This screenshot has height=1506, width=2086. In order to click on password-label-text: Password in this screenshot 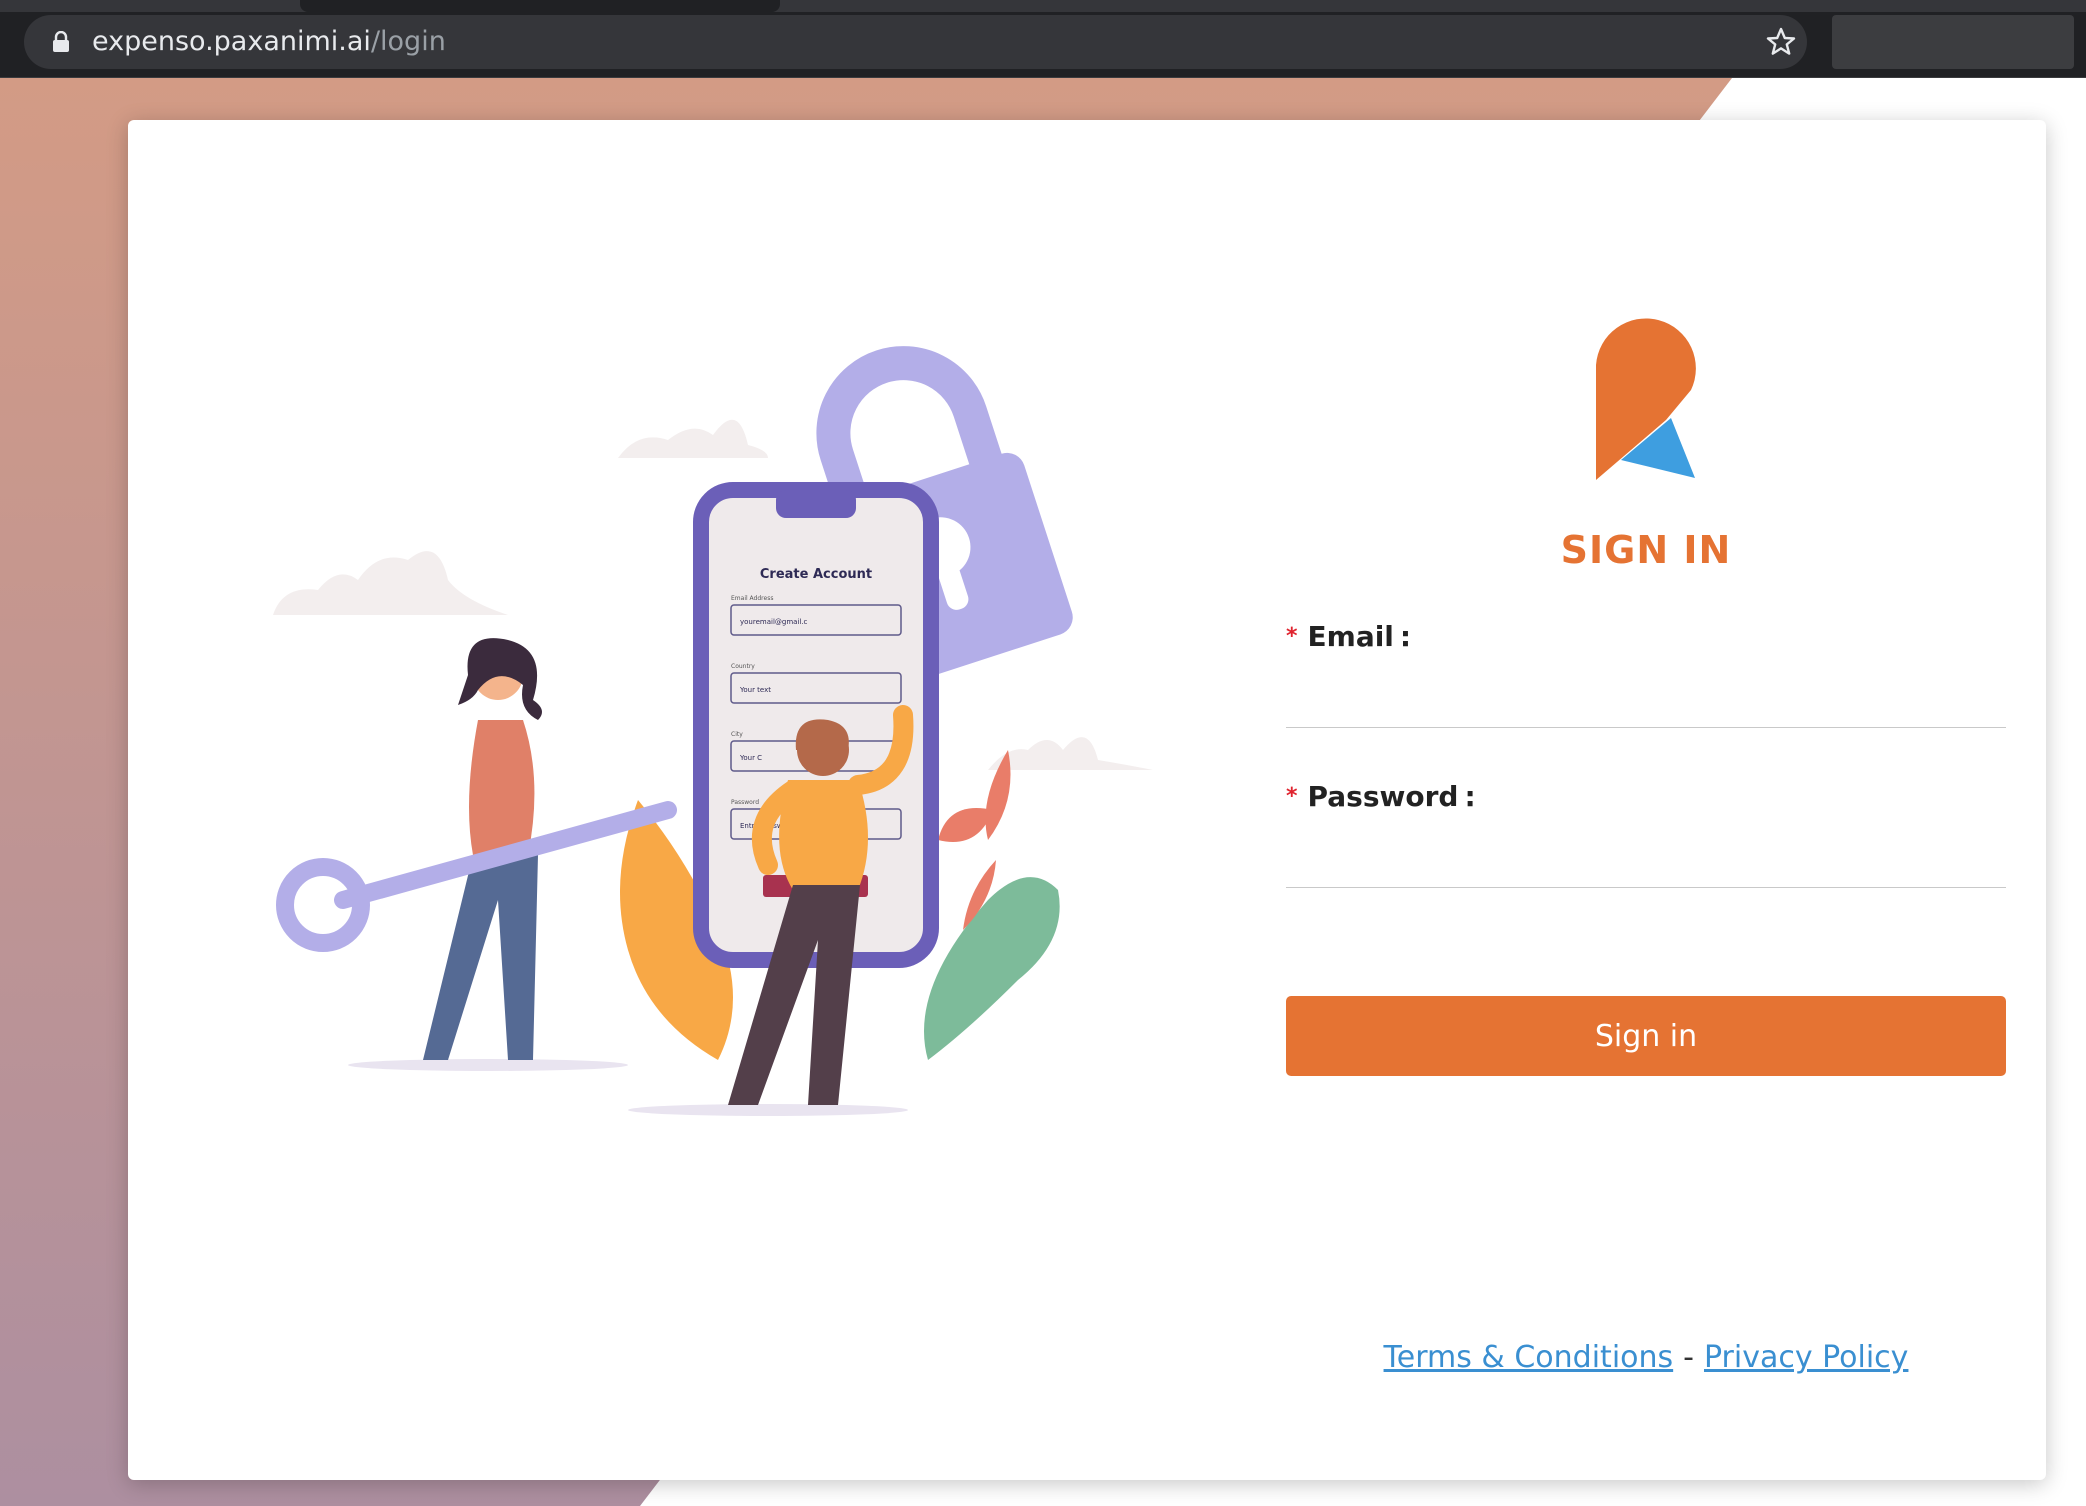, I will do `click(1383, 796)`.